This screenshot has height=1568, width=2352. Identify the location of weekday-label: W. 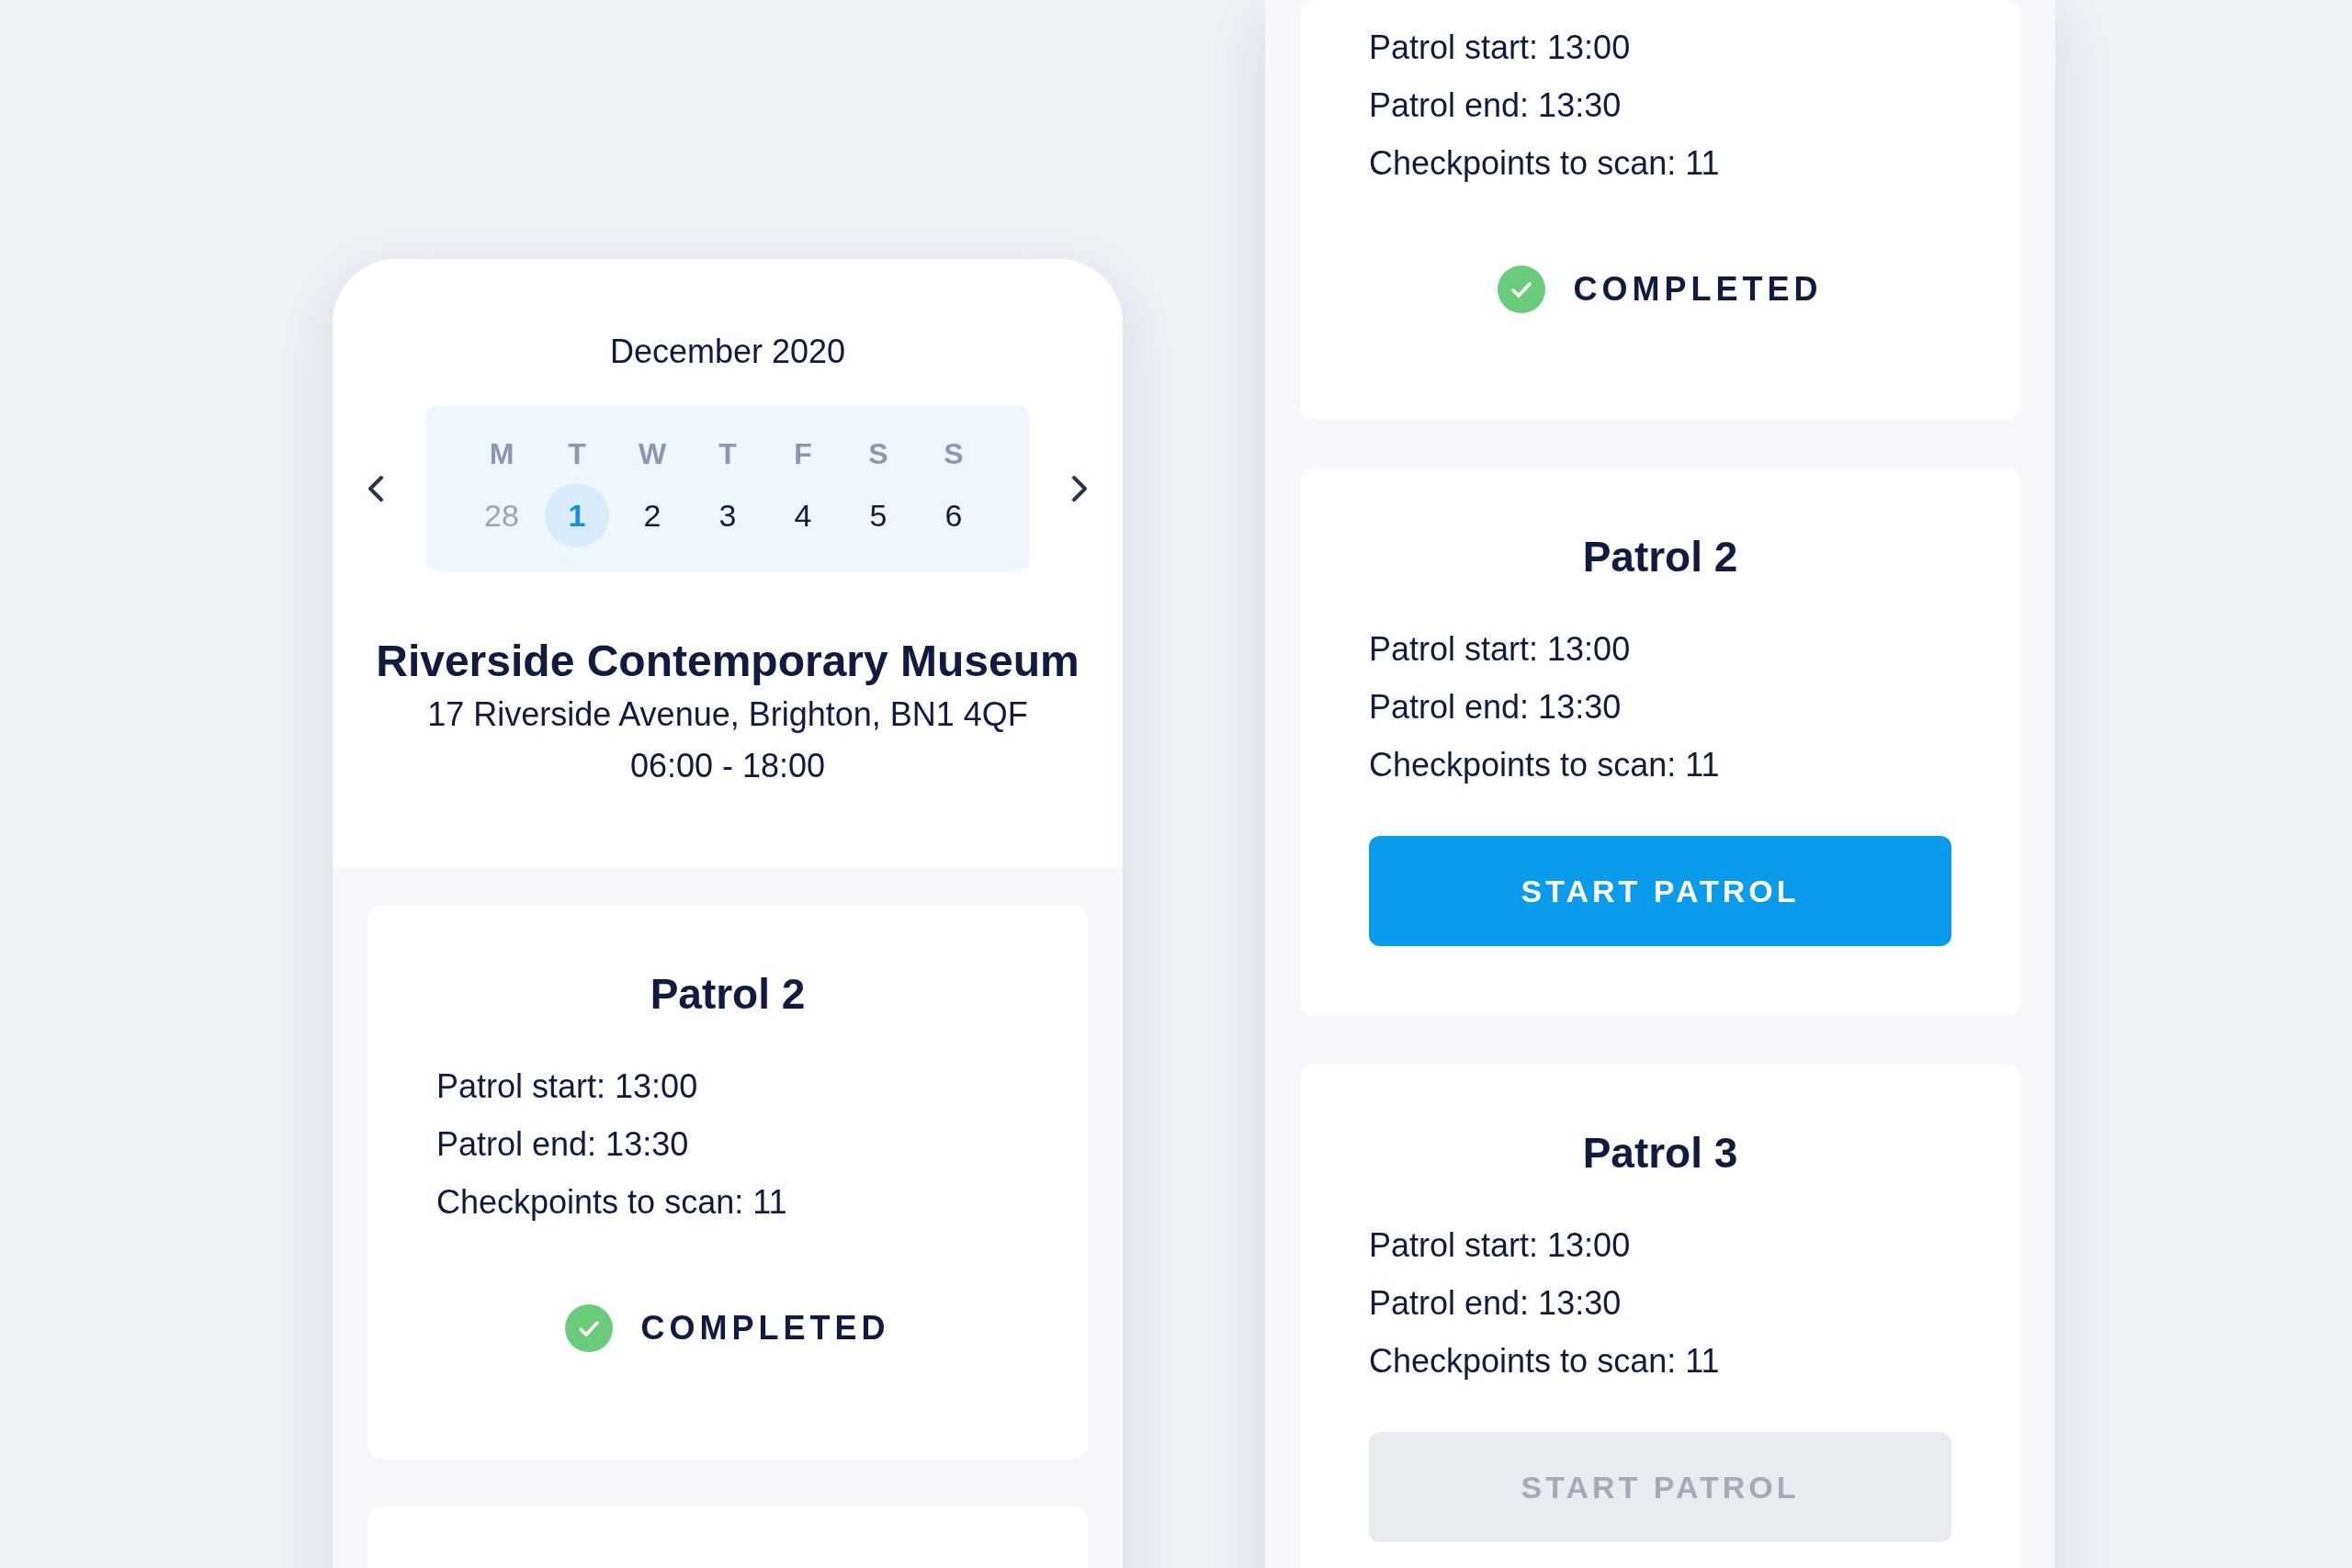
(652, 454).